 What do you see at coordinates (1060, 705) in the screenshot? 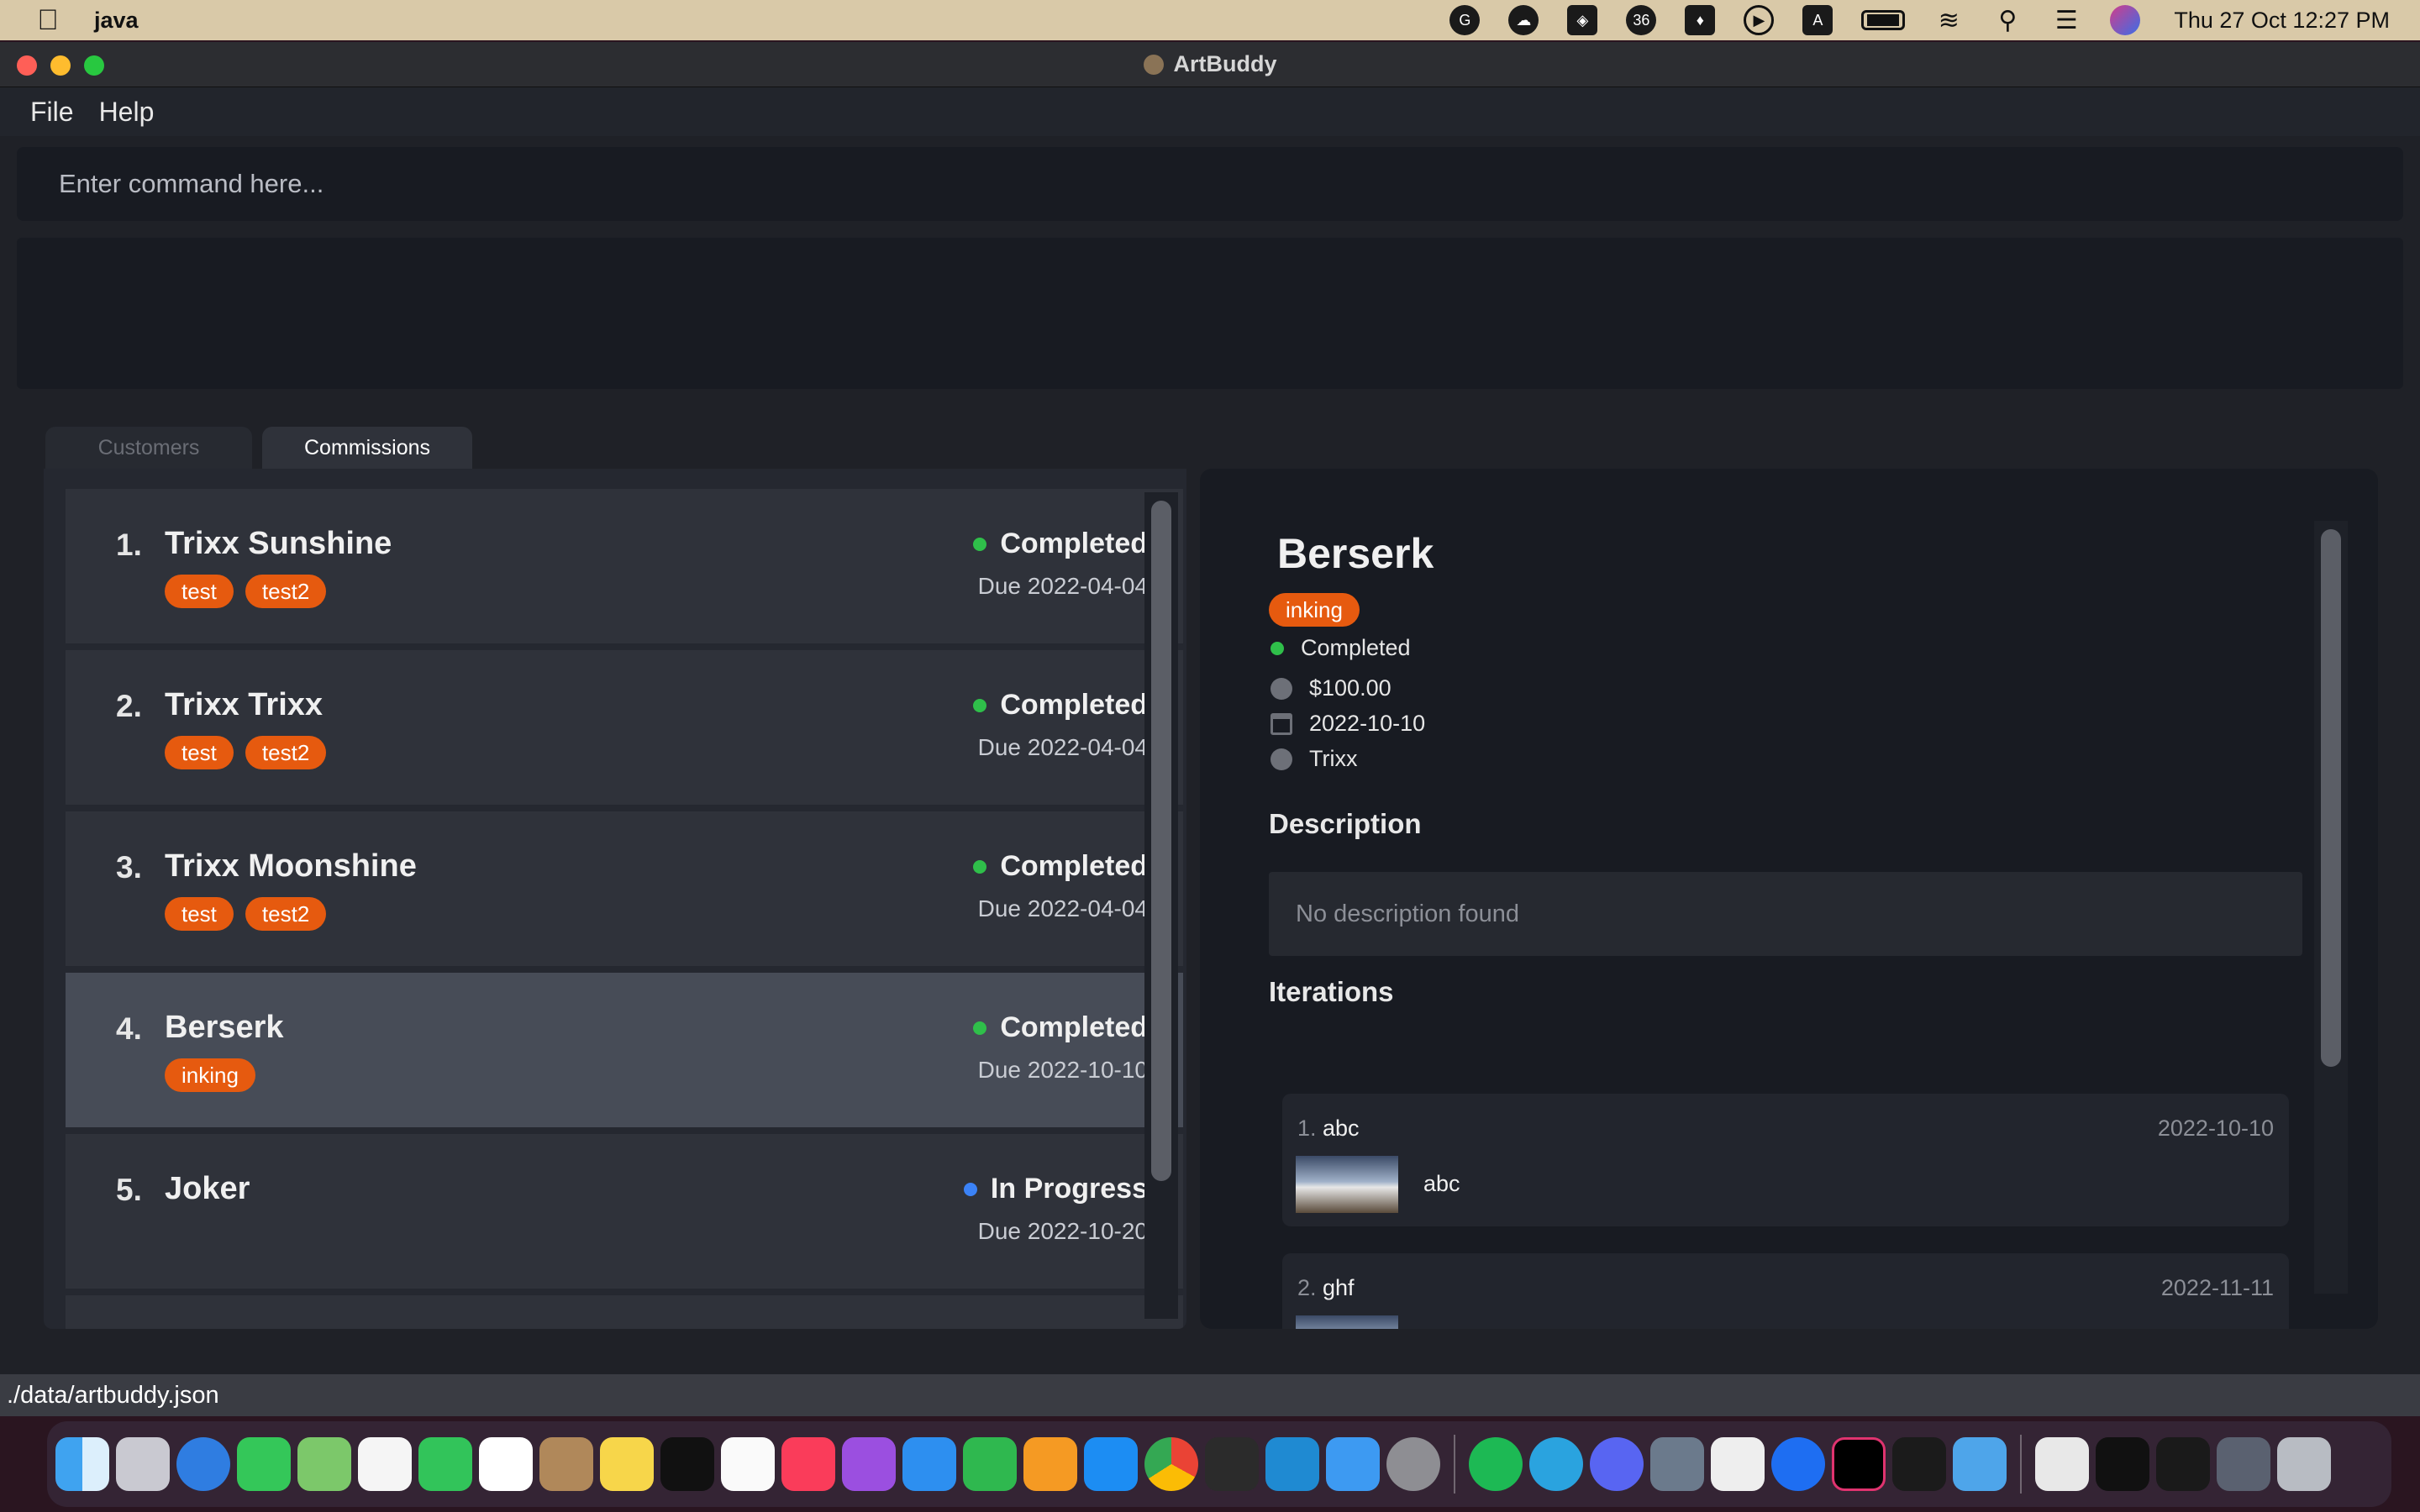
I see `commission-status: Completed` at bounding box center [1060, 705].